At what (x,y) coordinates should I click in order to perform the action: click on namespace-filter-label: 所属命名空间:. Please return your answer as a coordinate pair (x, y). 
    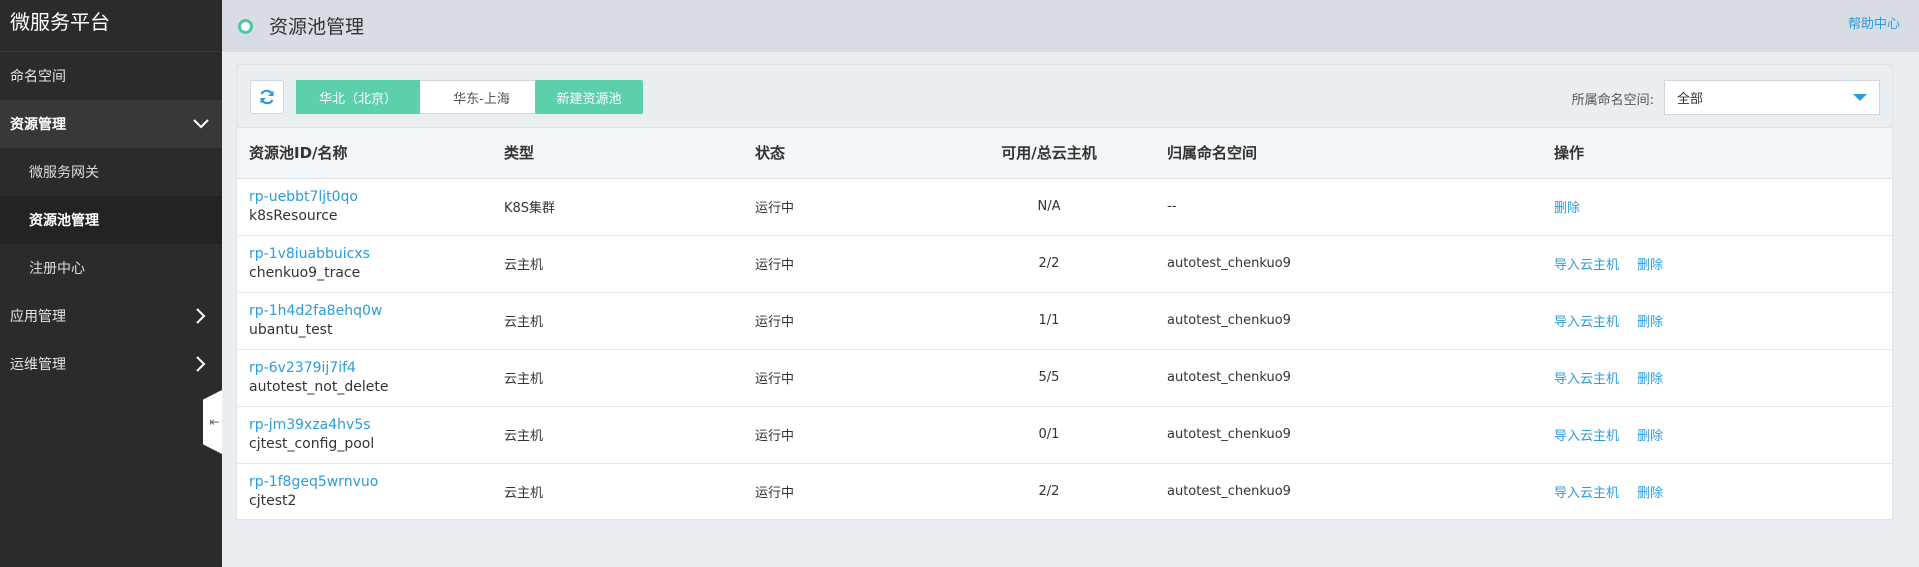
    Looking at the image, I should click on (1612, 100).